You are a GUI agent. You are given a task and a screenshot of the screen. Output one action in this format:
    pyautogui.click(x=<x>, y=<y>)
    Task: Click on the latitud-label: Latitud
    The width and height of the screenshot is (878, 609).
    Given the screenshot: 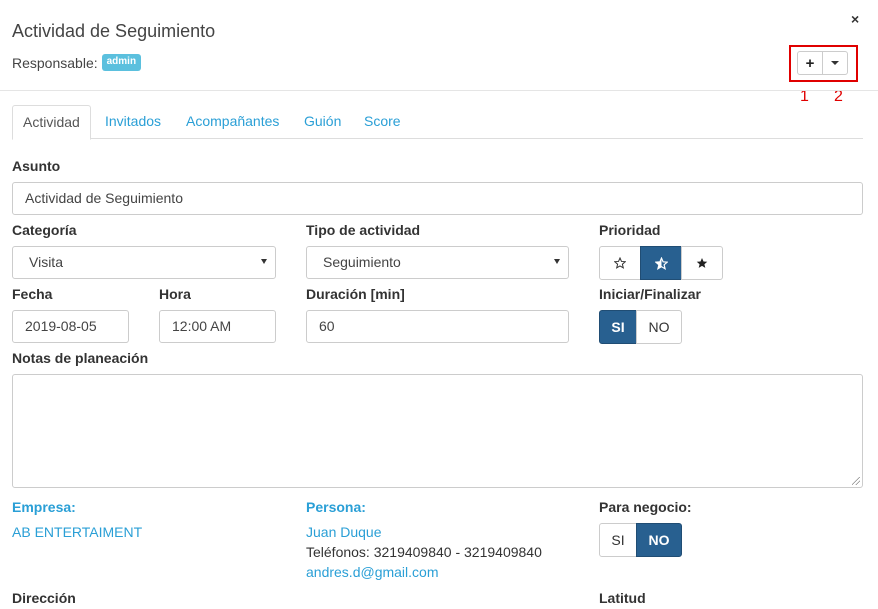 What is the action you would take?
    pyautogui.click(x=622, y=598)
    